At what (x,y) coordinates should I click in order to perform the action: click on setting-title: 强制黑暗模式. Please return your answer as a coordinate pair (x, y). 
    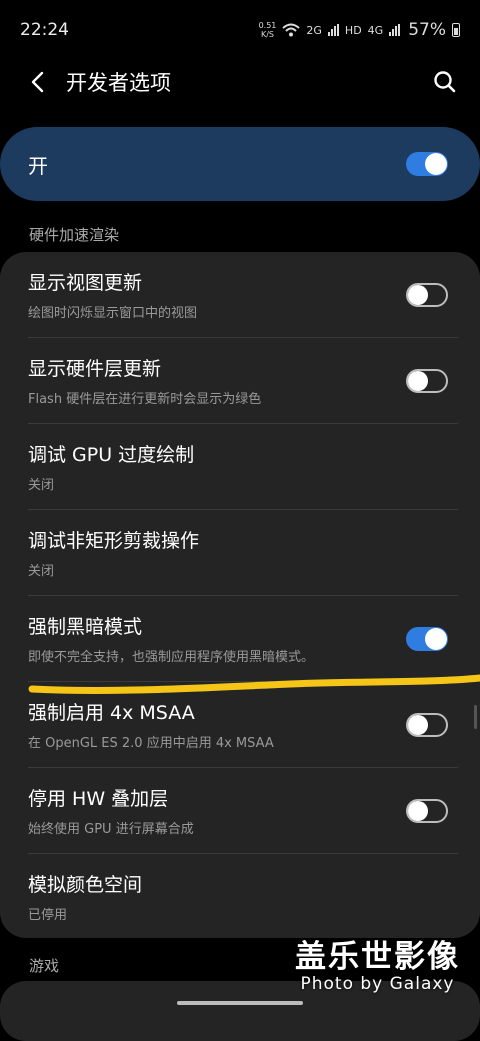
    Looking at the image, I should click on (85, 627).